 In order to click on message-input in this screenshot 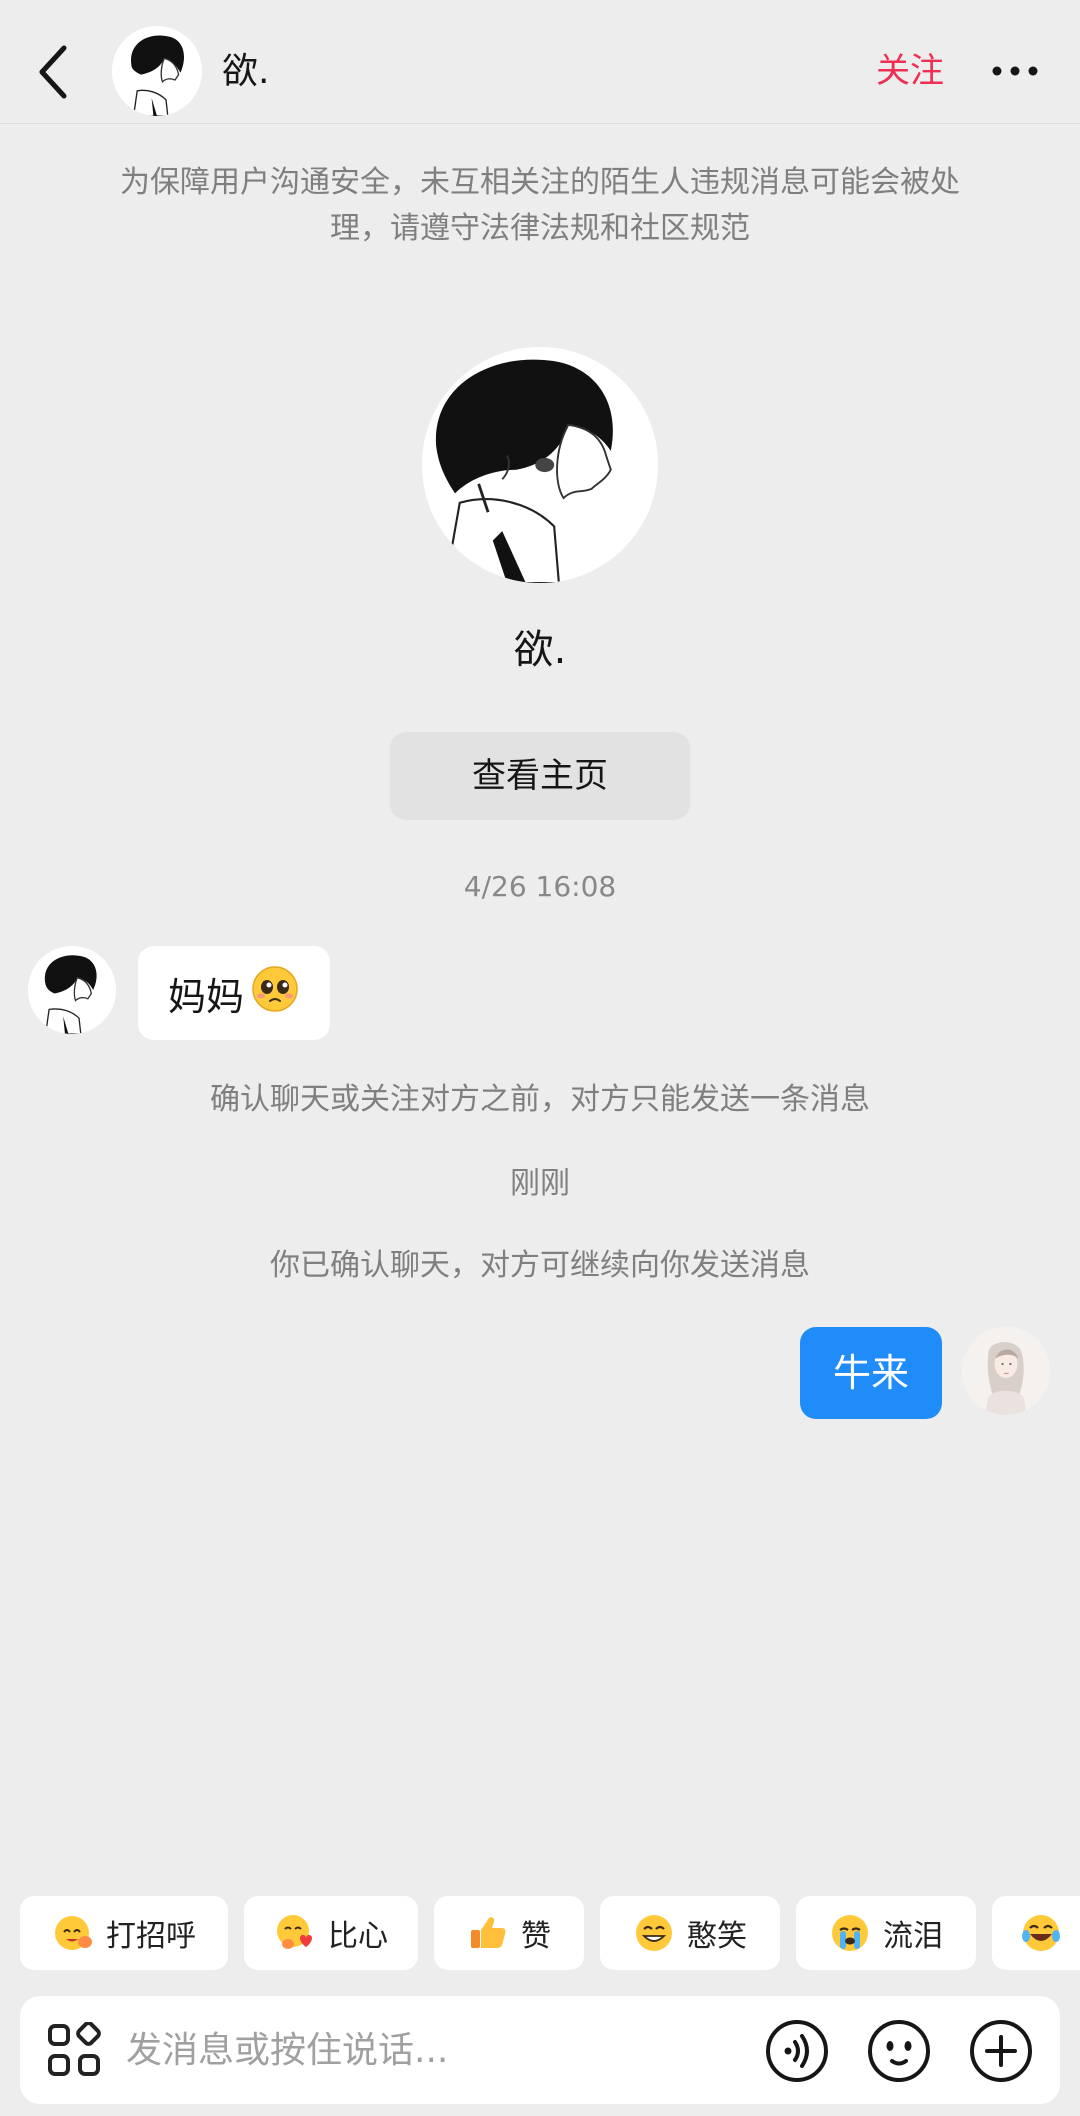, I will do `click(436, 2050)`.